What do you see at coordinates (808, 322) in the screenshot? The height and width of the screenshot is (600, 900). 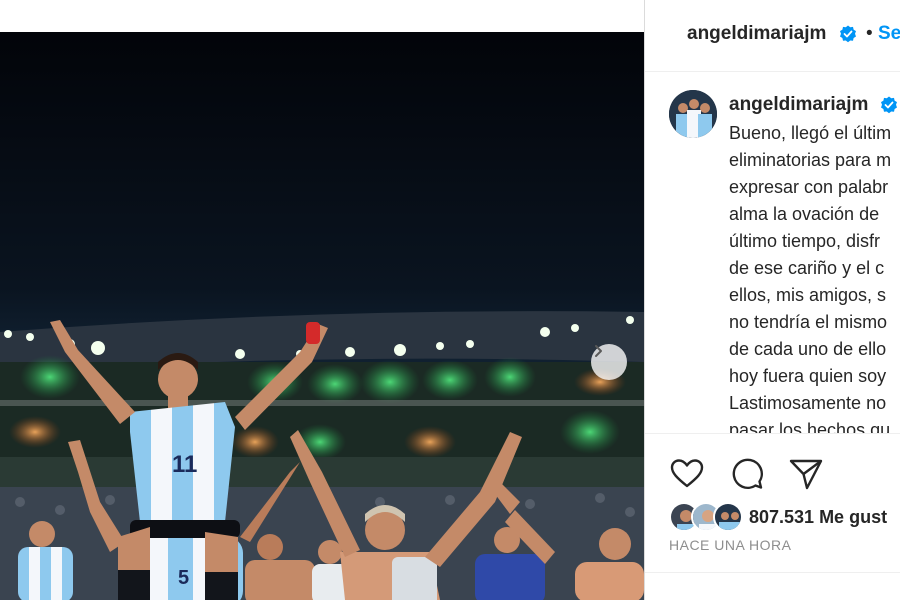 I see `caption-line: no tendría el mismo` at bounding box center [808, 322].